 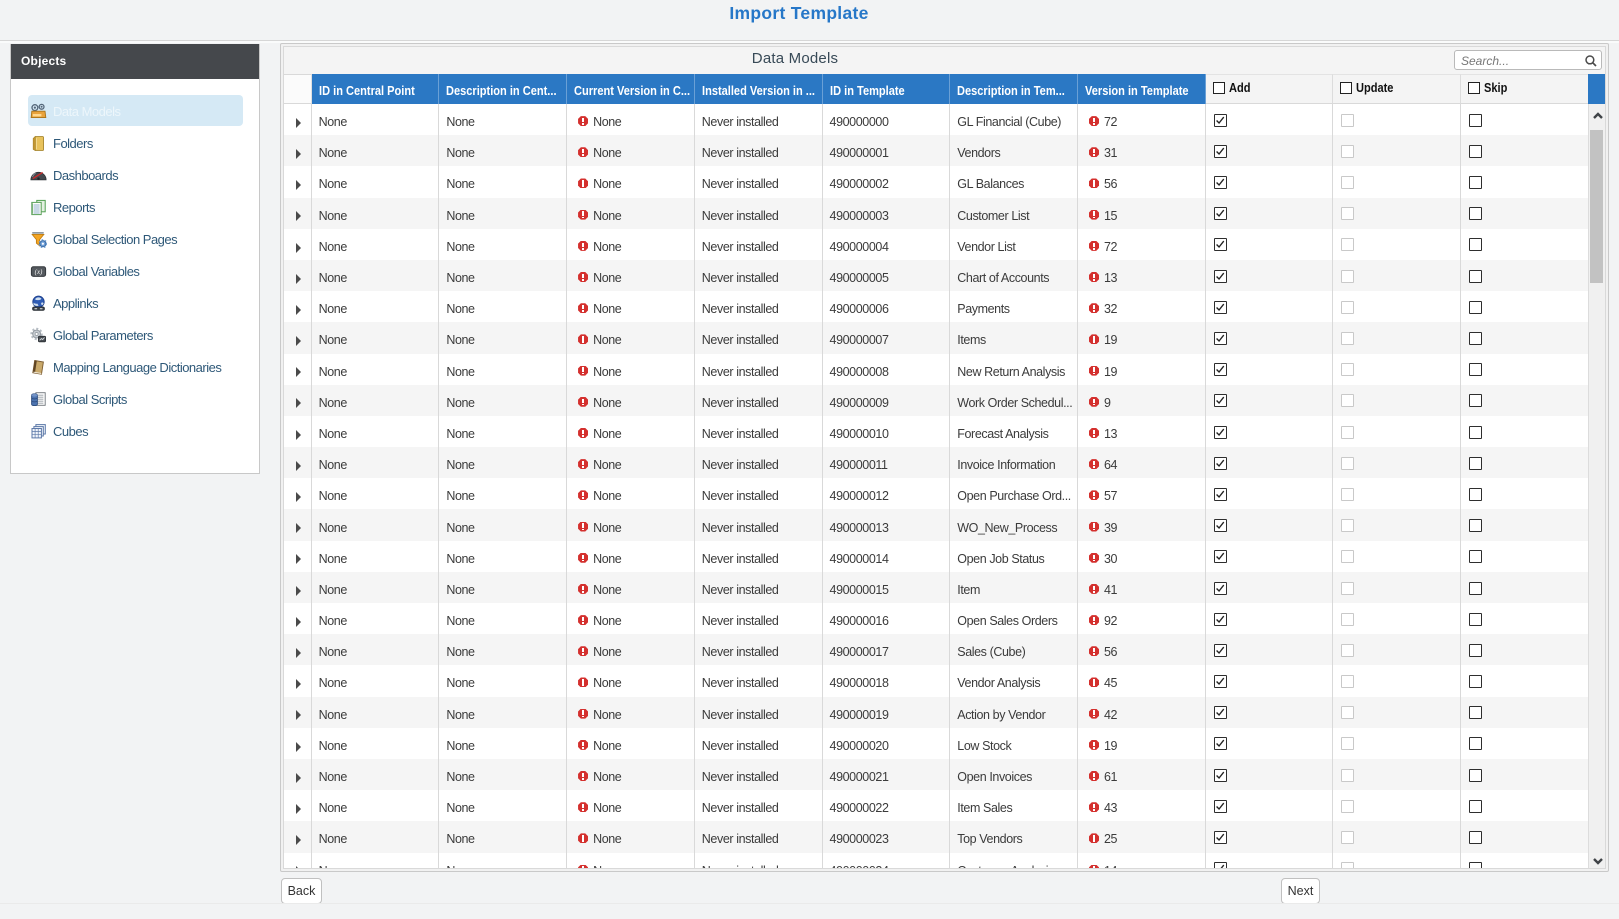 What do you see at coordinates (39, 272) in the screenshot?
I see `svg-text: (x)` at bounding box center [39, 272].